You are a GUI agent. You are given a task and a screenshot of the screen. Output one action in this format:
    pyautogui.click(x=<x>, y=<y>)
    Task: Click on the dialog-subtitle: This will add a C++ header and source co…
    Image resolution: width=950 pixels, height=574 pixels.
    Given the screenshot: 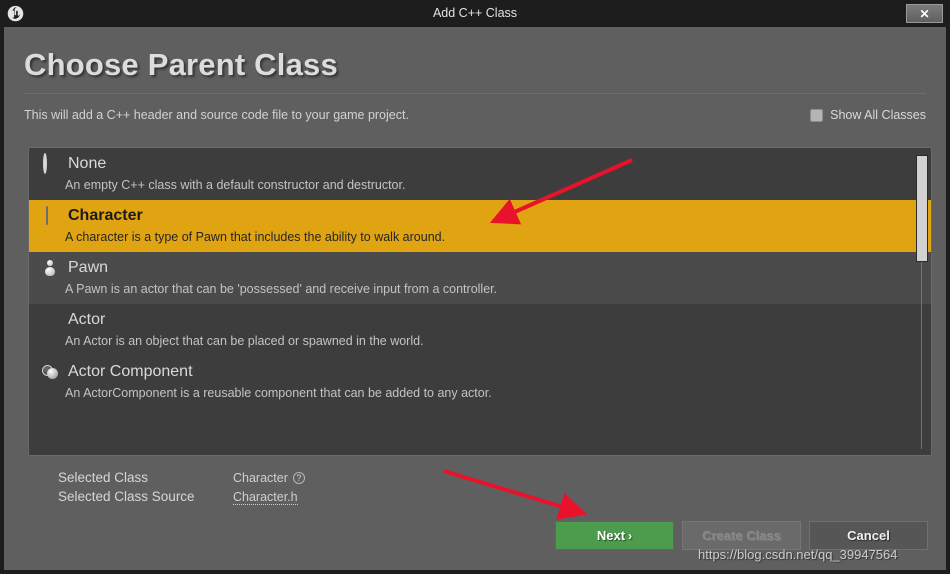 What is the action you would take?
    pyautogui.click(x=216, y=115)
    